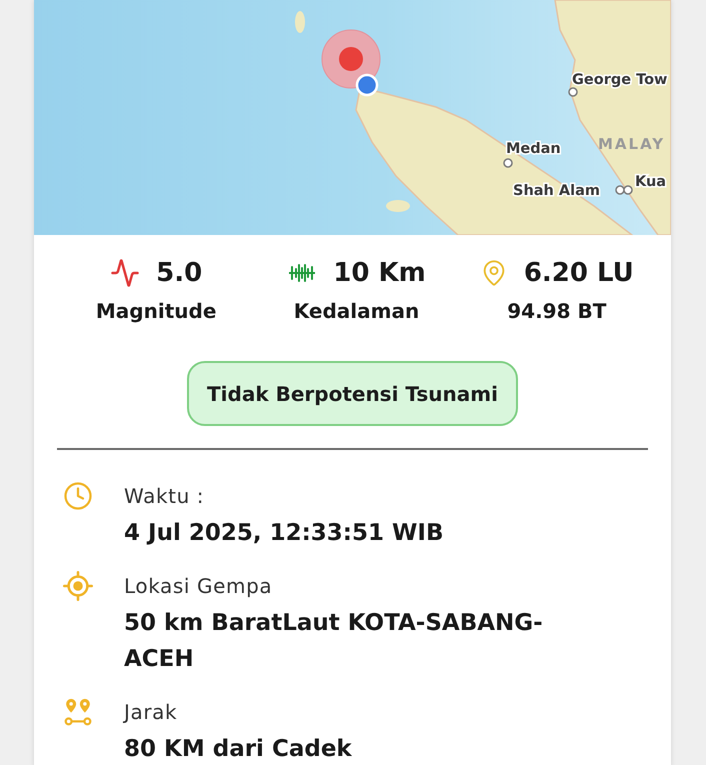 Image resolution: width=706 pixels, height=765 pixels. I want to click on target-icon, so click(78, 586).